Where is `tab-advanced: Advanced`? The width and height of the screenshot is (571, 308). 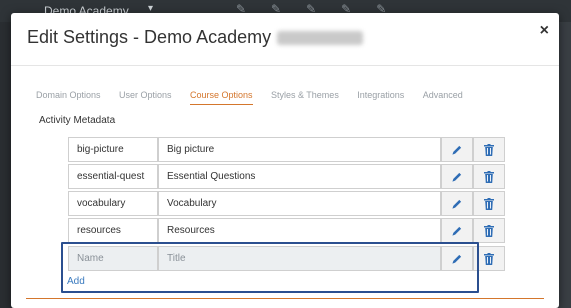
tab-advanced: Advanced is located at coordinates (443, 97).